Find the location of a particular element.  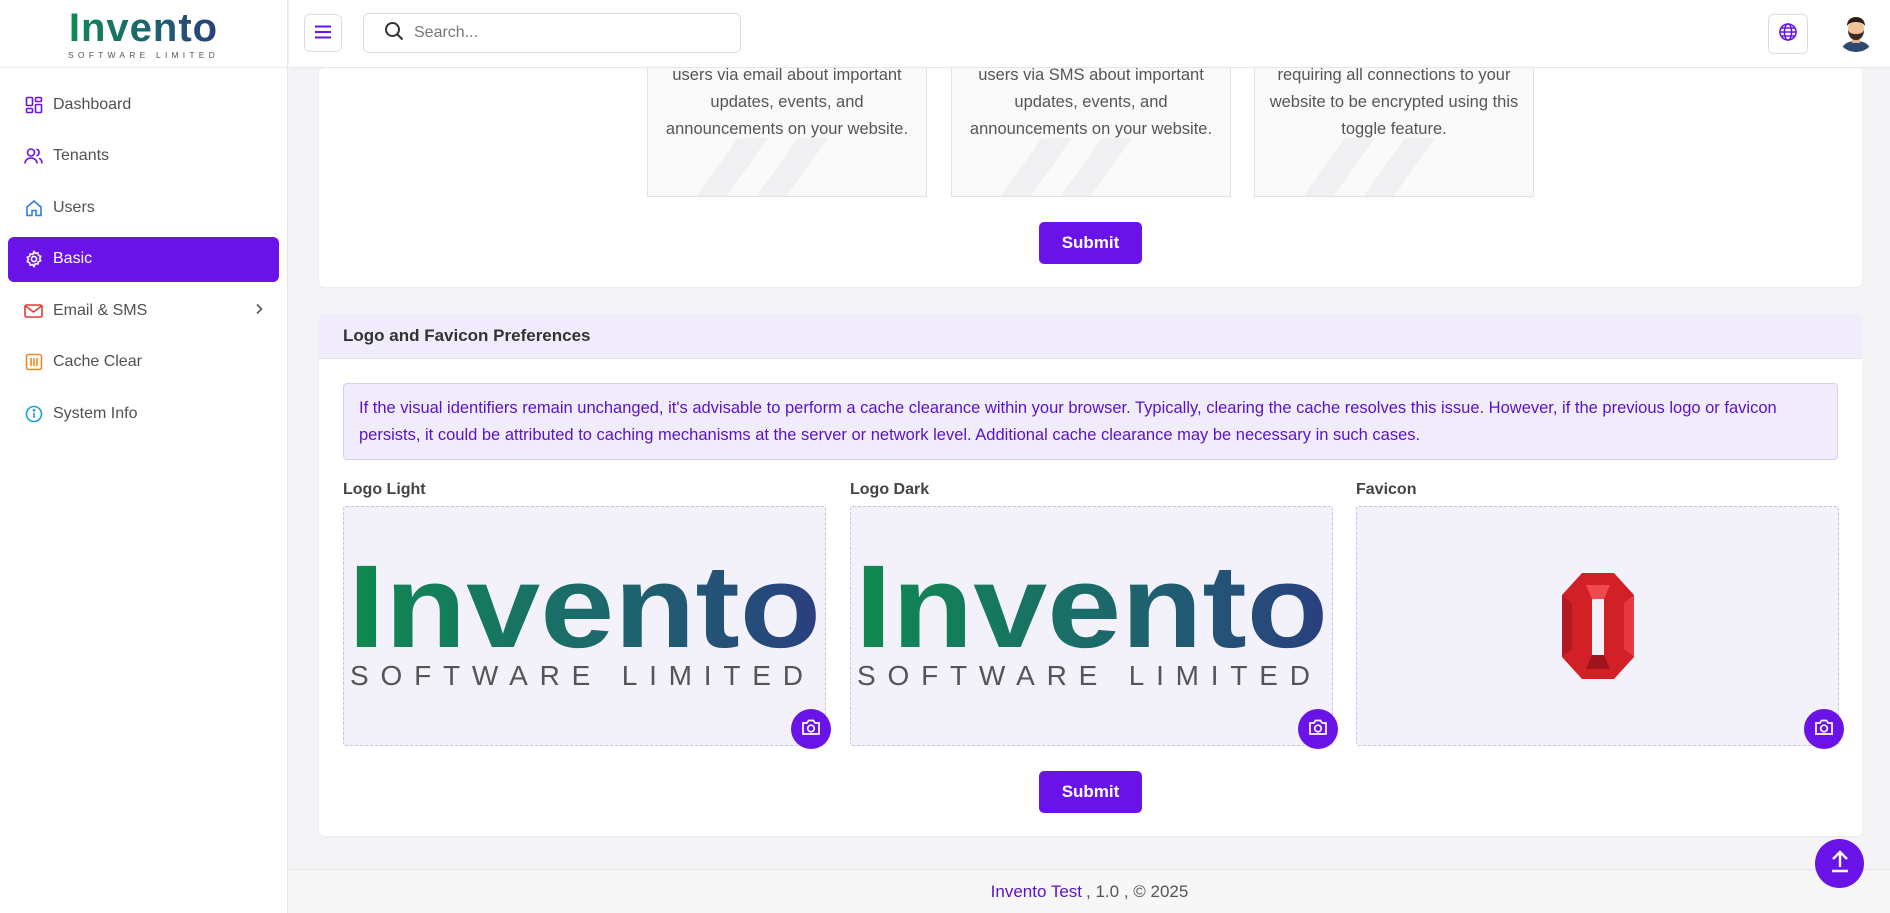

home-icon is located at coordinates (33, 207).